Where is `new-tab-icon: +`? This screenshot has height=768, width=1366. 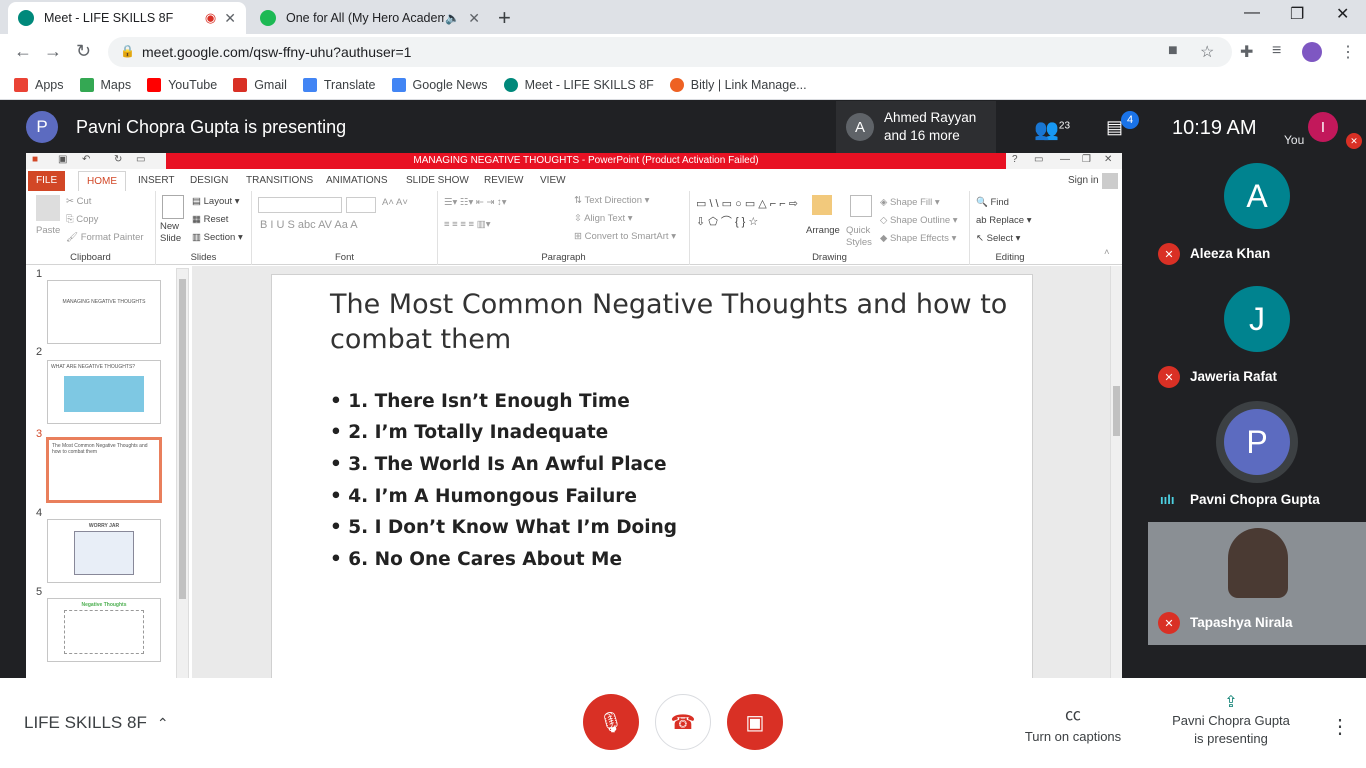
new-tab-icon: + is located at coordinates (504, 18).